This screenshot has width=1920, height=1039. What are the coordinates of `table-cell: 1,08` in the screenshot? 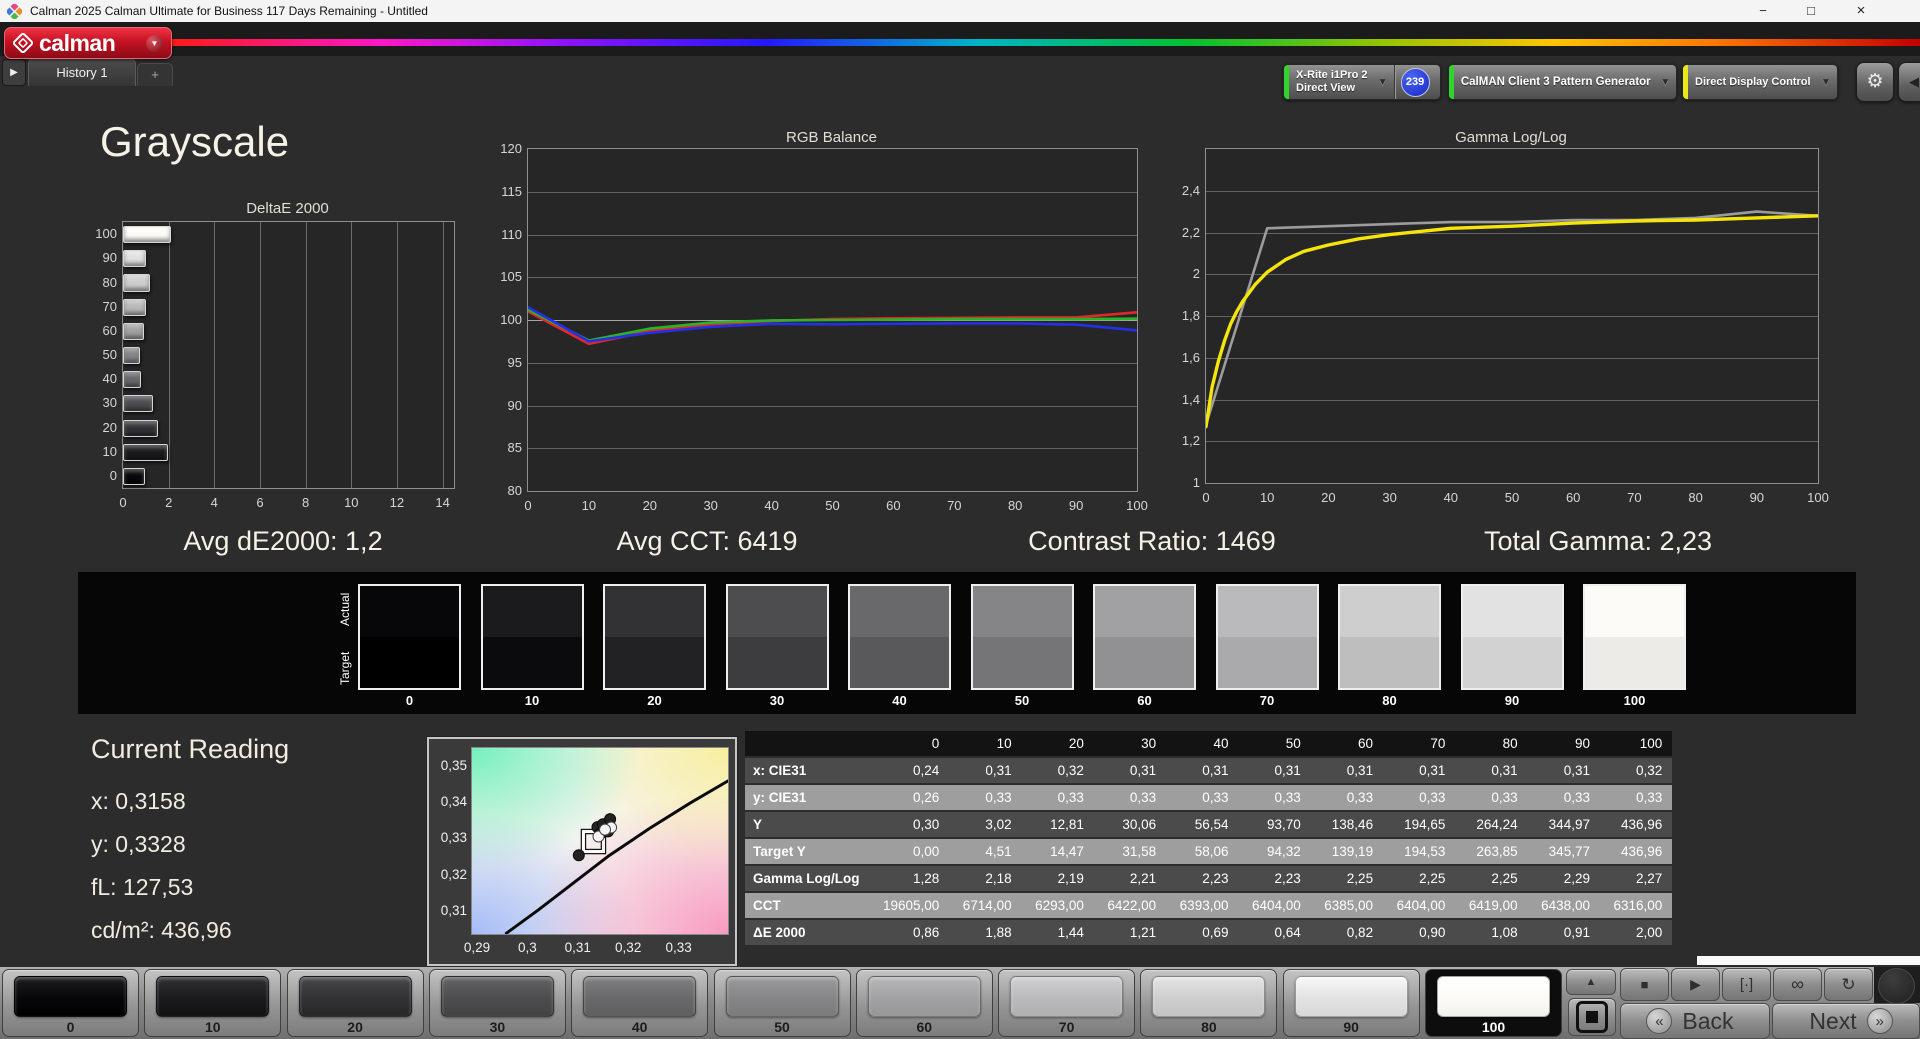 It's located at (1491, 932).